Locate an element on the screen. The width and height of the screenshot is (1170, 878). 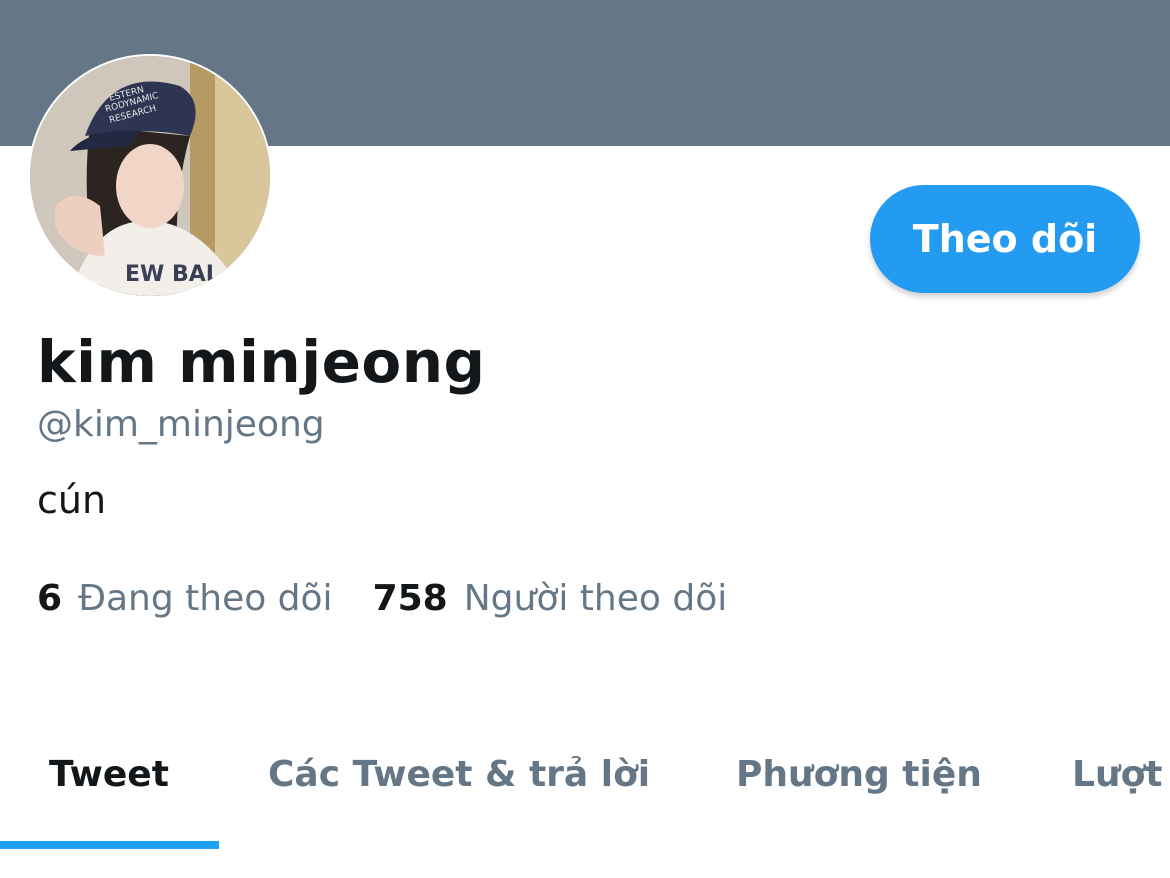
svg-text: EW BAL is located at coordinates (172, 274).